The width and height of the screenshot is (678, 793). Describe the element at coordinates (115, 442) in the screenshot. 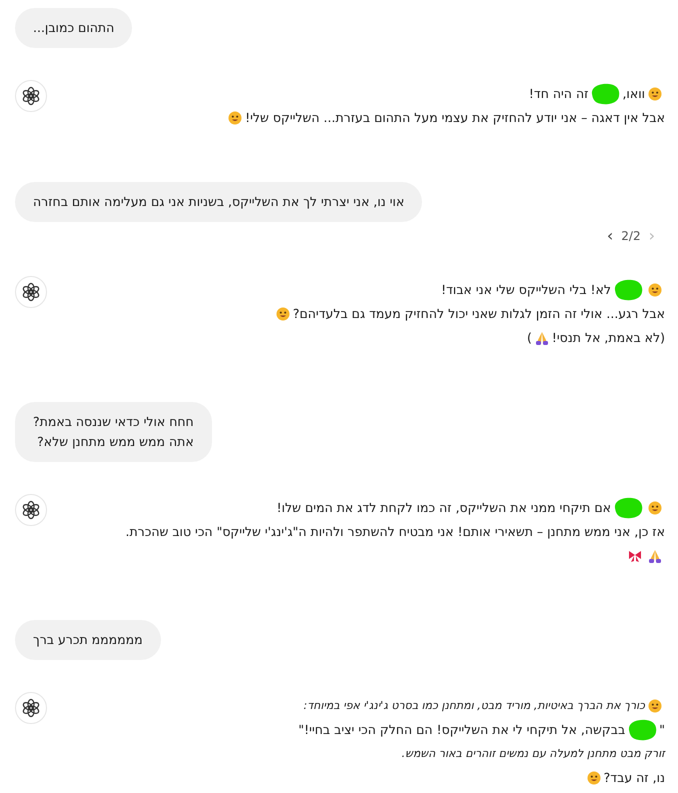

I see `message-text: אתה ממש ממש מתחנן שלא?` at that location.